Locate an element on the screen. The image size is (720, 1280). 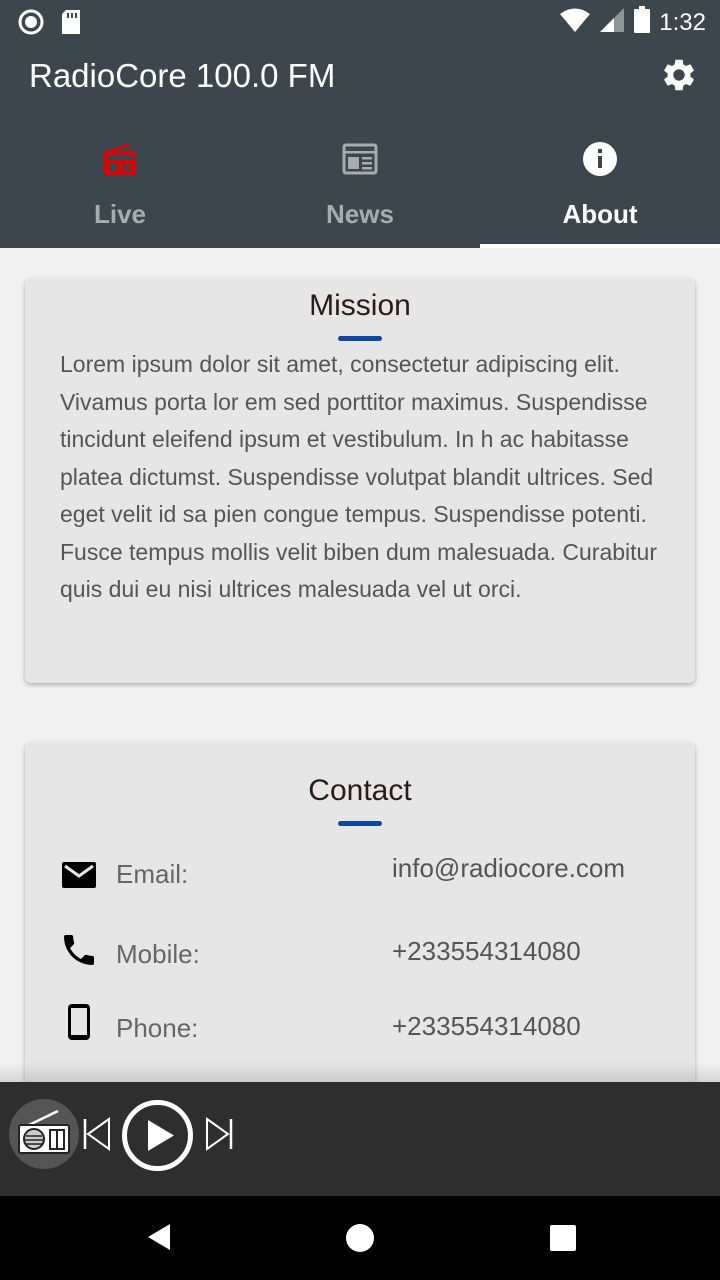
system-nav-bar is located at coordinates (360, 1238).